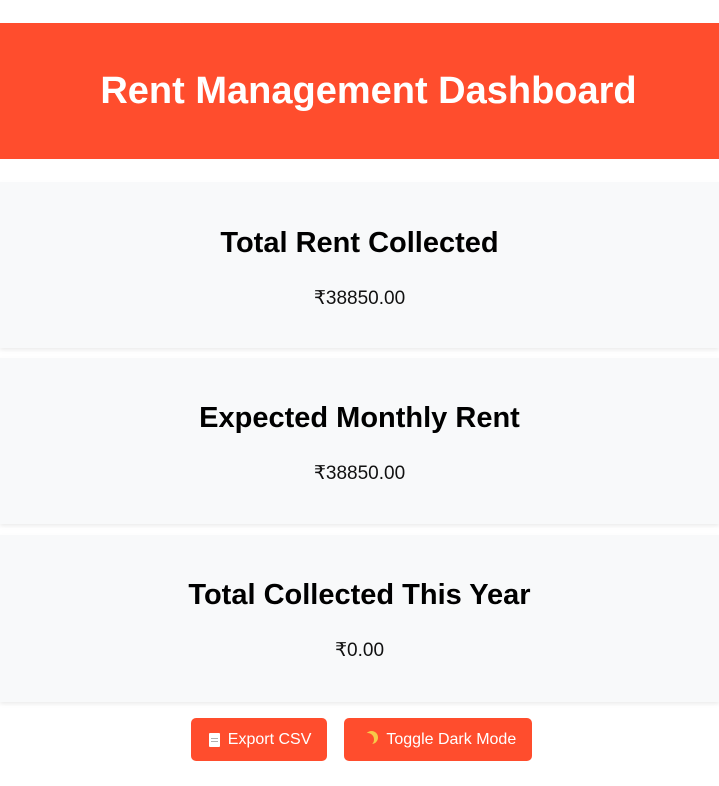 Image resolution: width=719 pixels, height=786 pixels. What do you see at coordinates (359, 243) in the screenshot?
I see `card-title: Total Rent Collected` at bounding box center [359, 243].